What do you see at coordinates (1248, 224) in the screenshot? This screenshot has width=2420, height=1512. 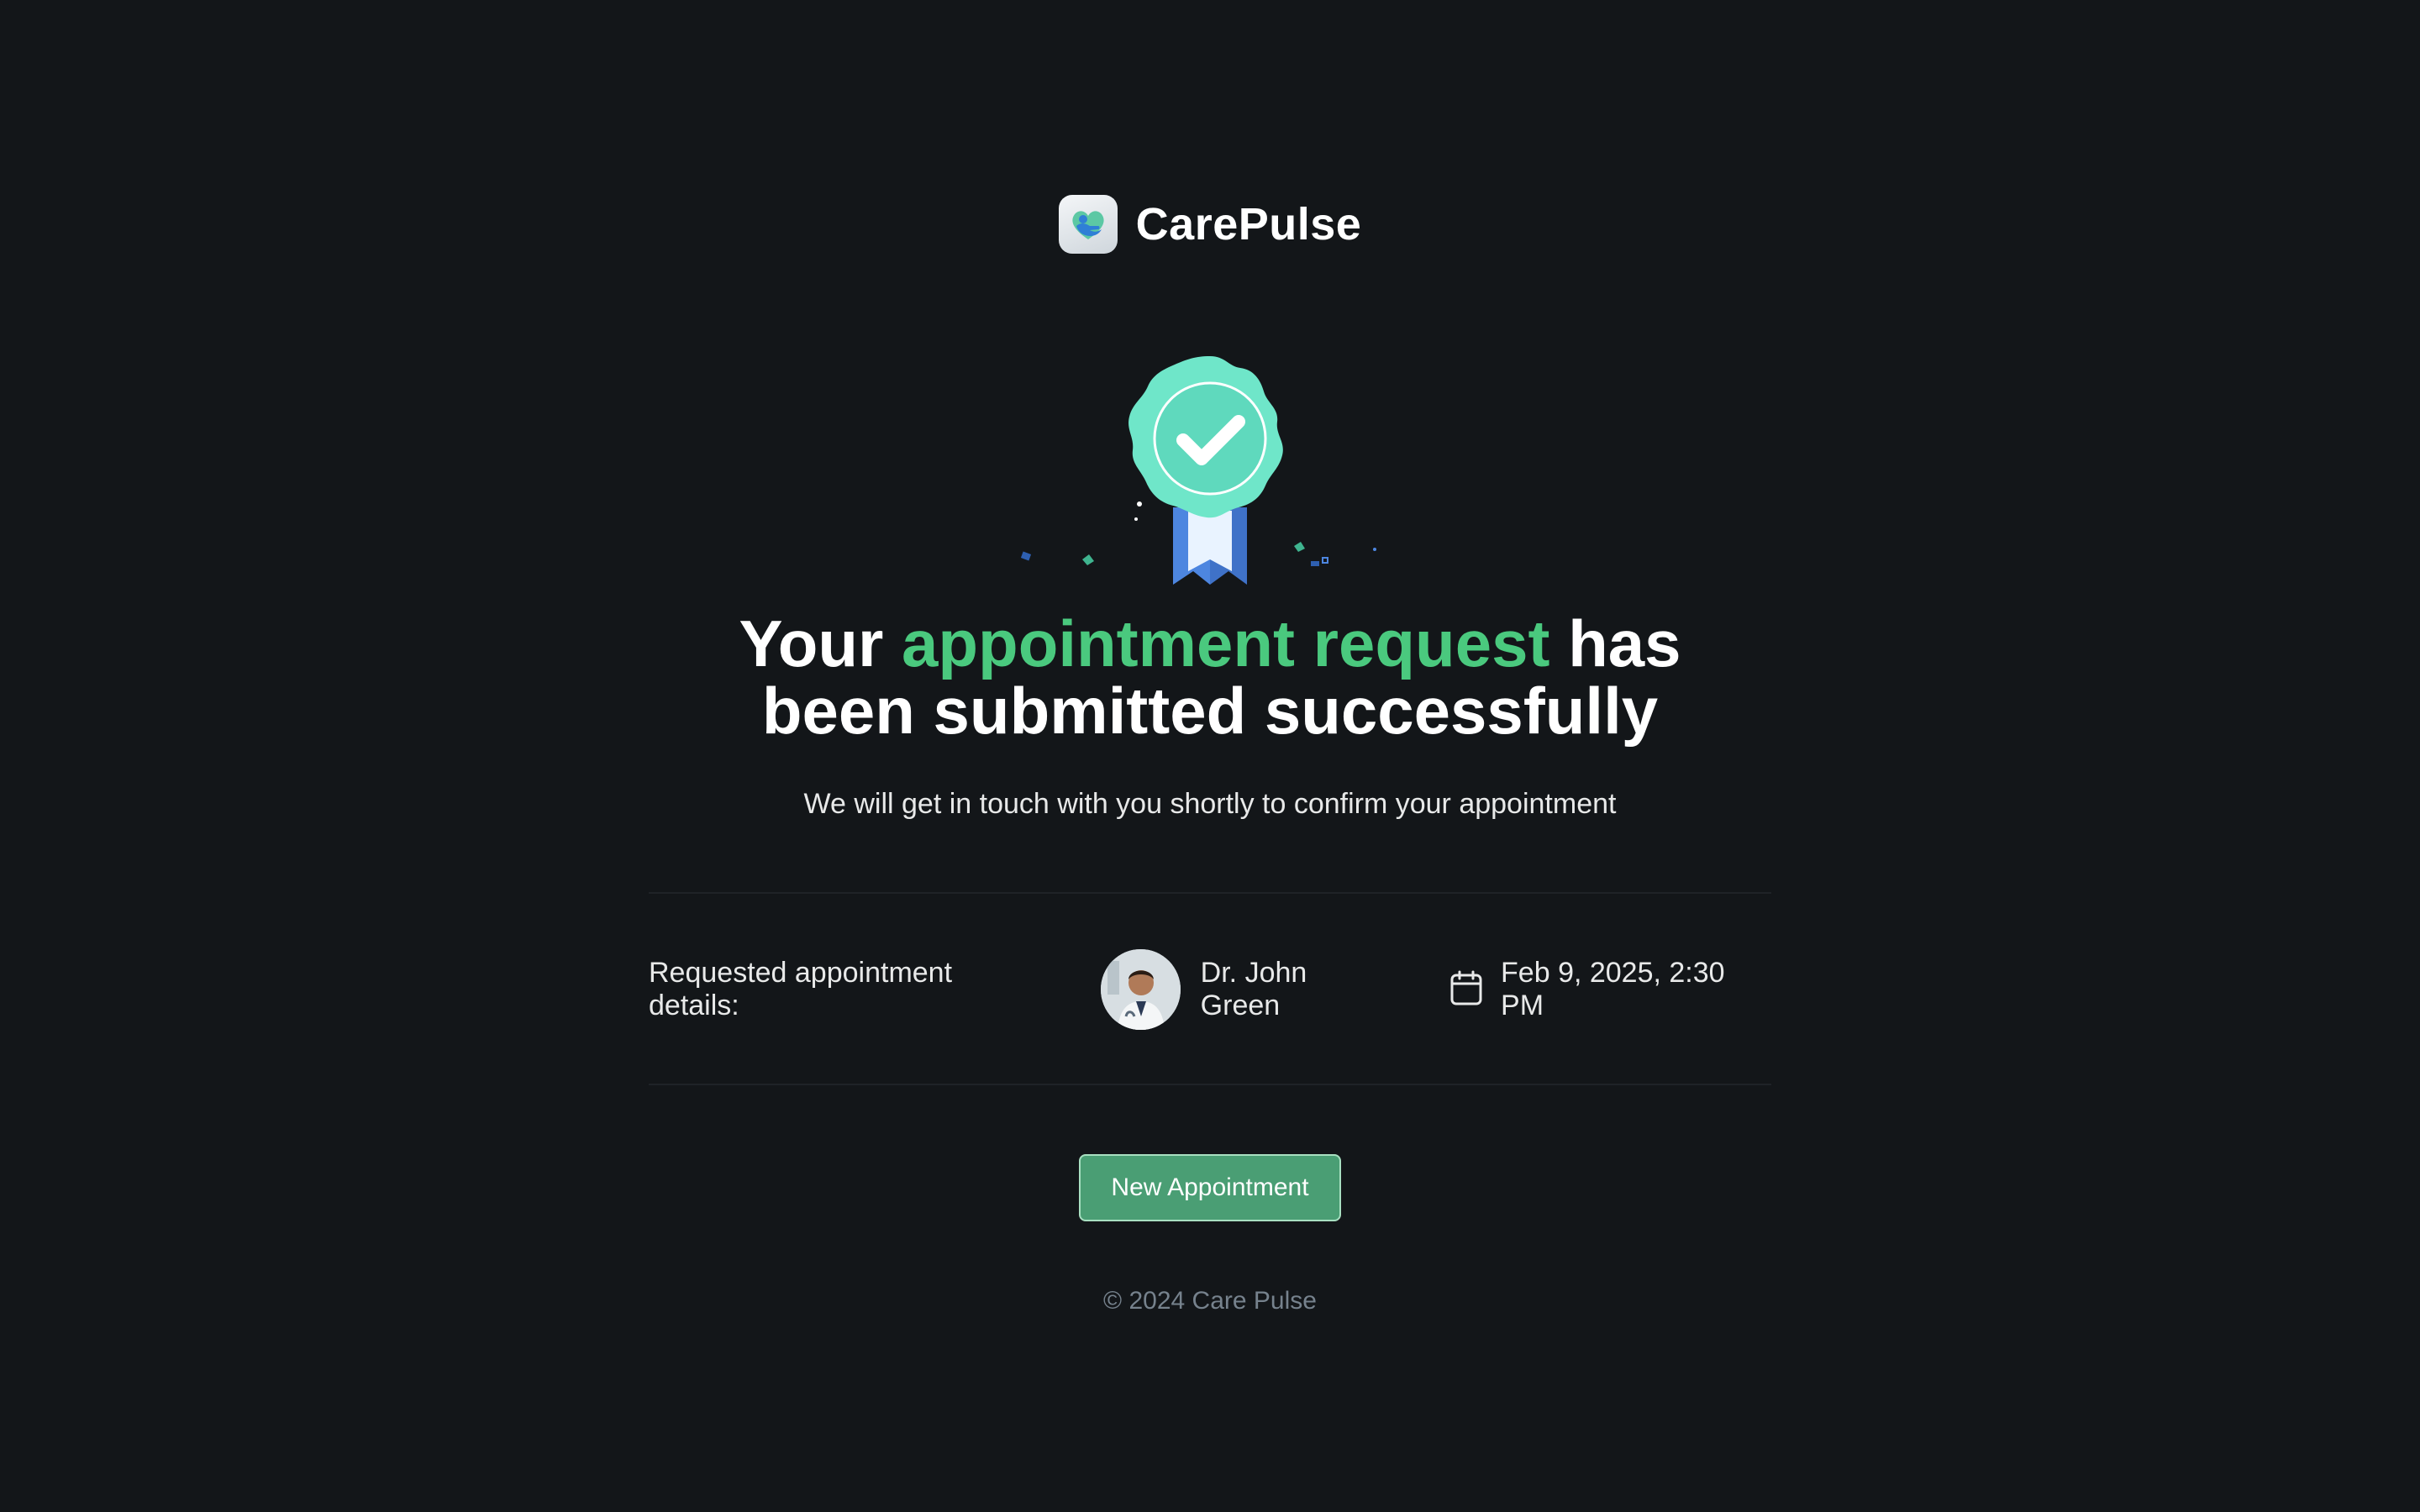 I see `brand-name: CarePulse` at bounding box center [1248, 224].